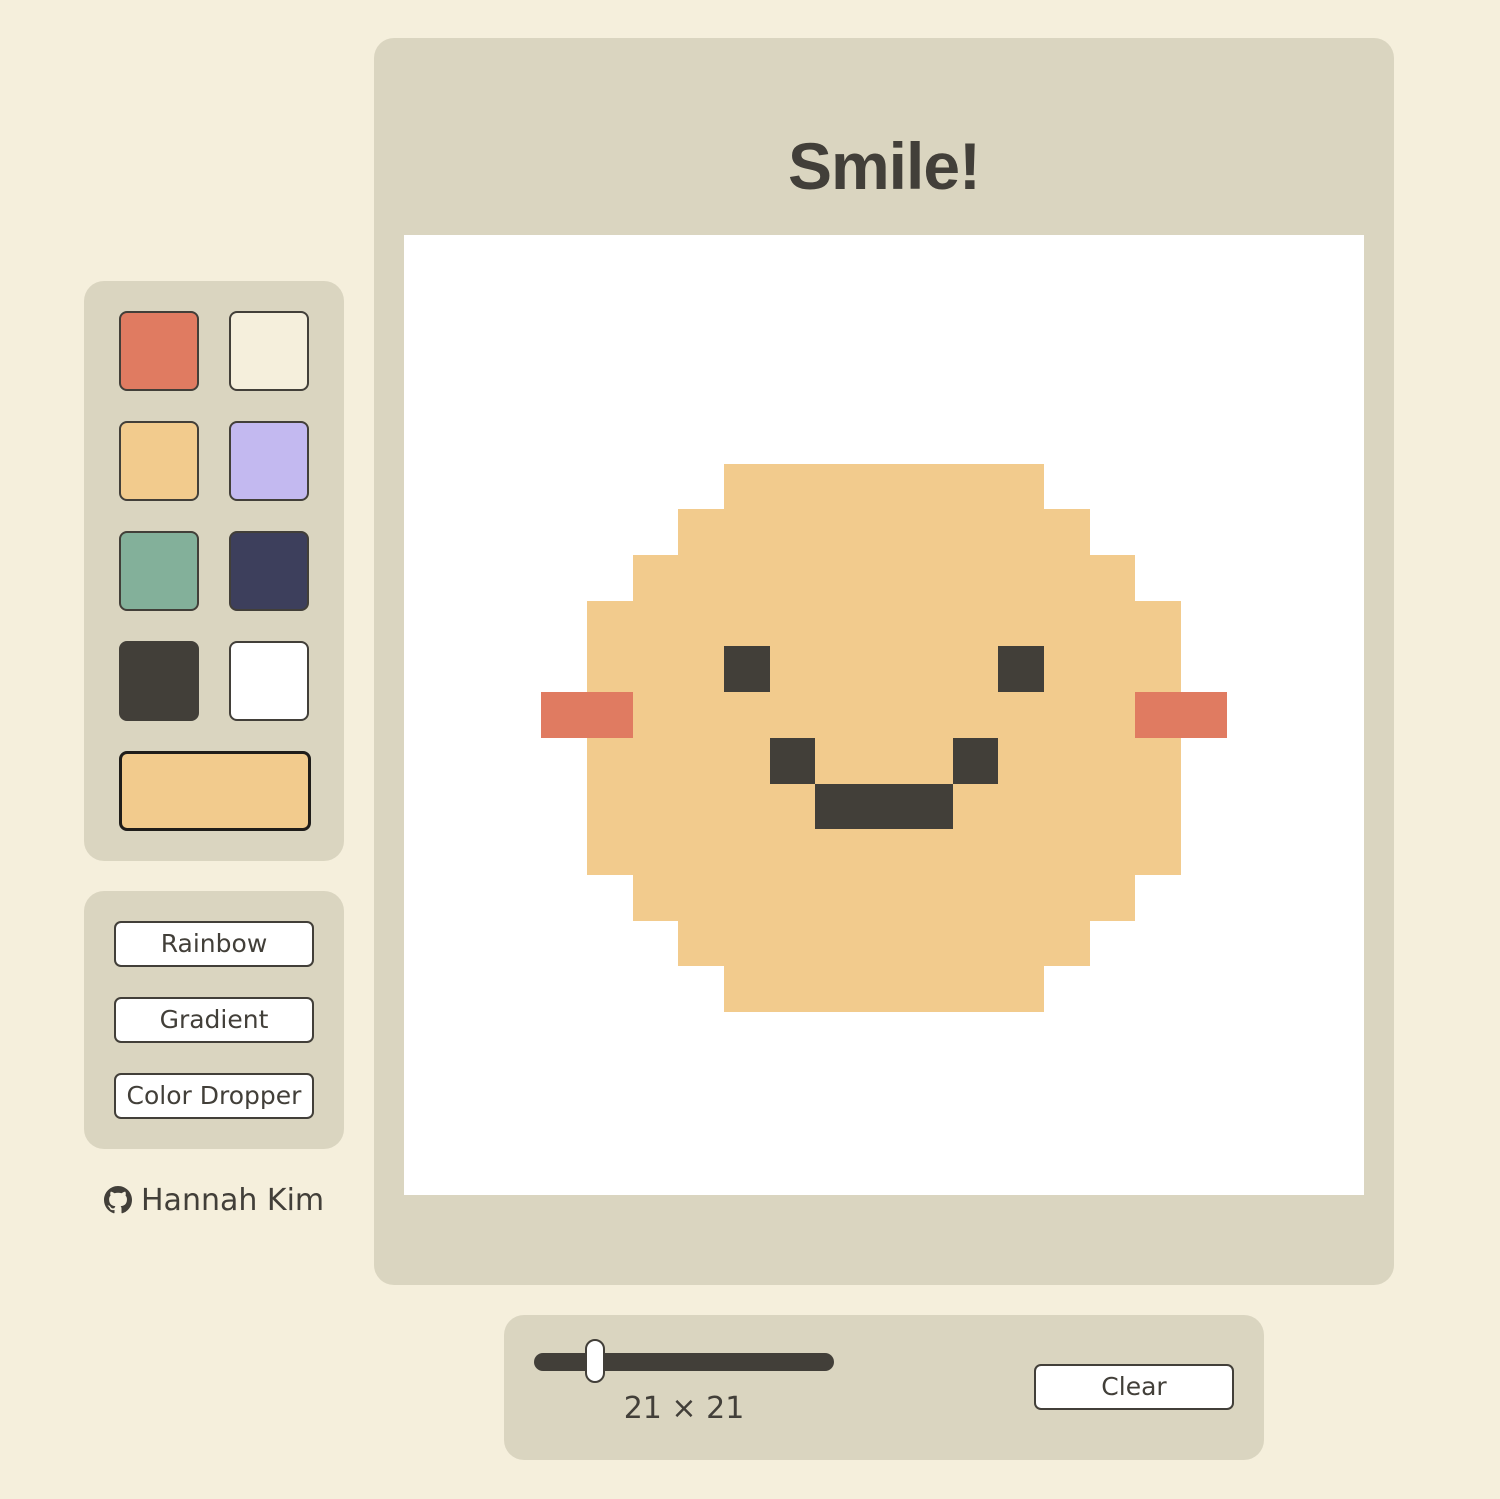  What do you see at coordinates (1134, 1387) in the screenshot?
I see `clear-button: Clear` at bounding box center [1134, 1387].